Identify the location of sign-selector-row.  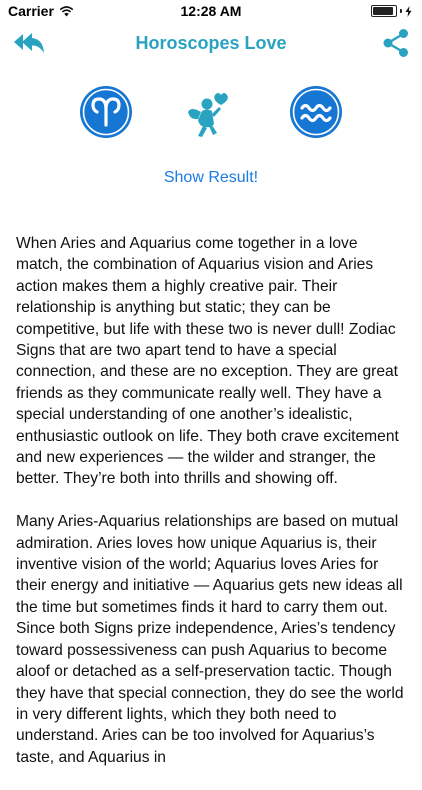
(211, 125).